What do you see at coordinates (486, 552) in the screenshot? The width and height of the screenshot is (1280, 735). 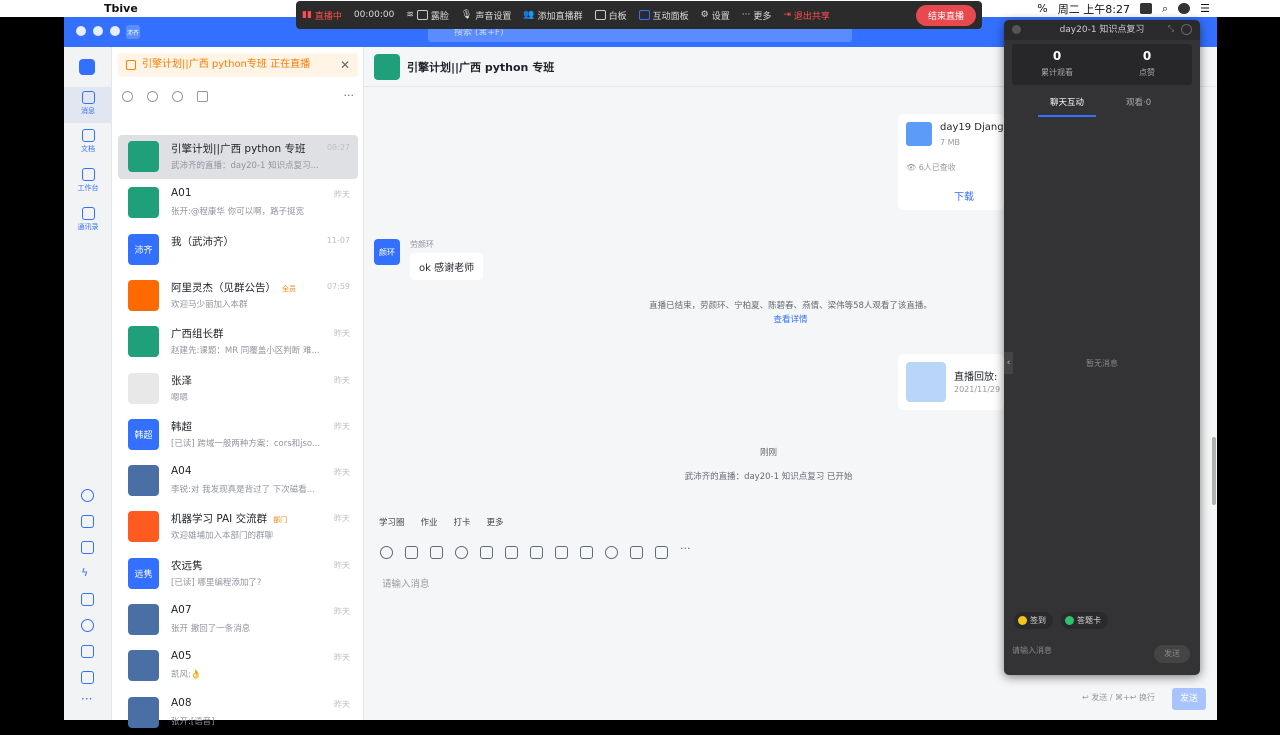 I see `folder-plus-icon` at bounding box center [486, 552].